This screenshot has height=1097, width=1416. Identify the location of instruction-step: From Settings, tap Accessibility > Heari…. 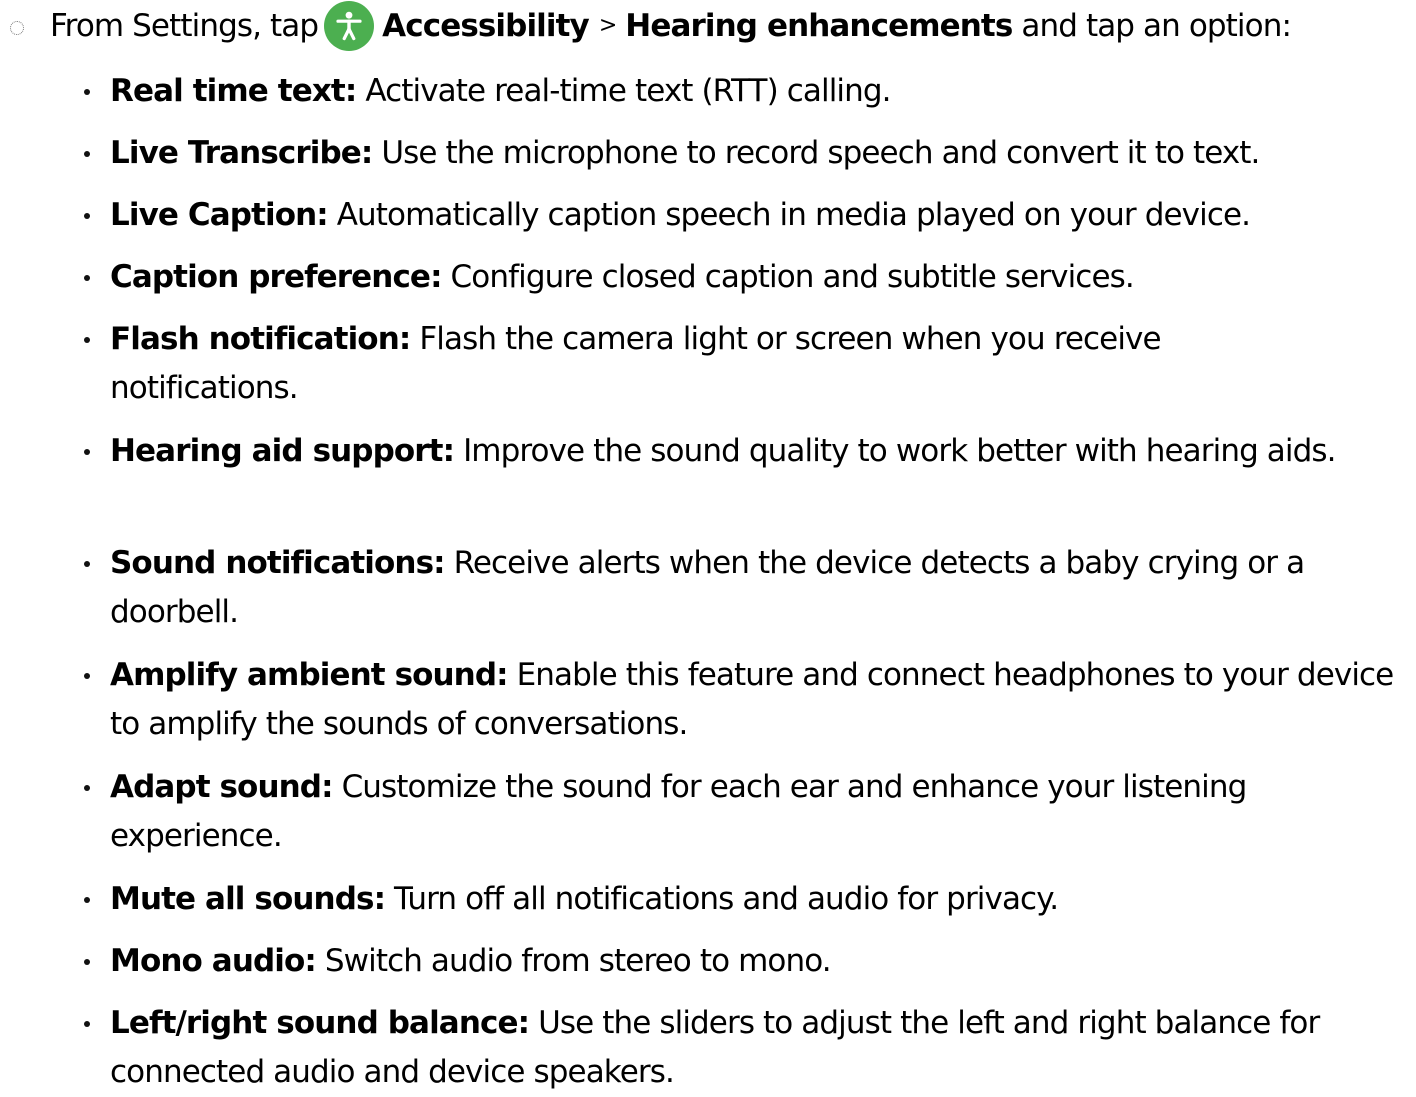
(651, 26).